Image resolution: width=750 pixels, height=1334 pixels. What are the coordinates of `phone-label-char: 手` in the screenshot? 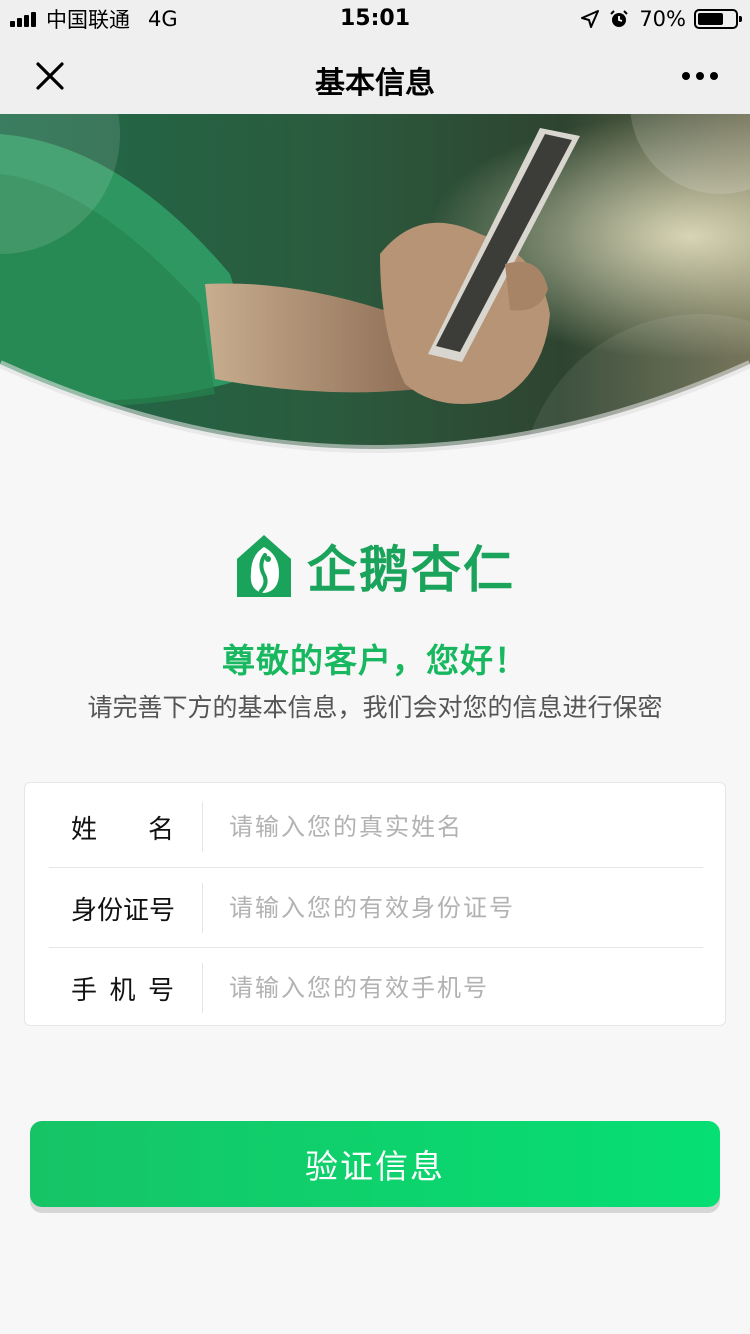 It's located at (84, 990).